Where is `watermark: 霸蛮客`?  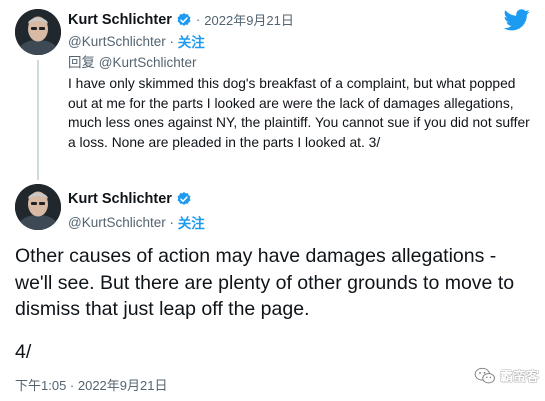 watermark: 霸蛮客 is located at coordinates (506, 375).